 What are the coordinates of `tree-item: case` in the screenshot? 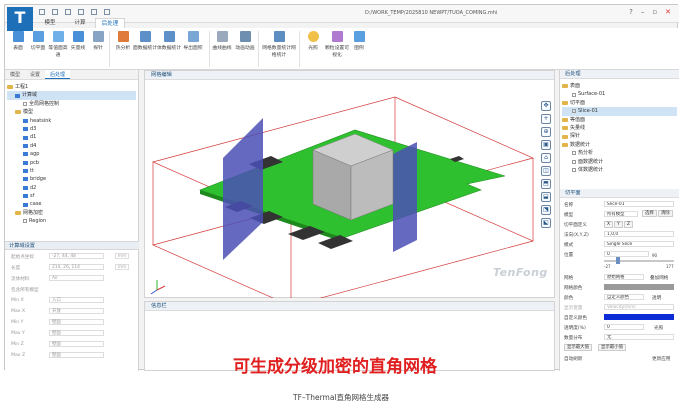 It's located at (71, 204).